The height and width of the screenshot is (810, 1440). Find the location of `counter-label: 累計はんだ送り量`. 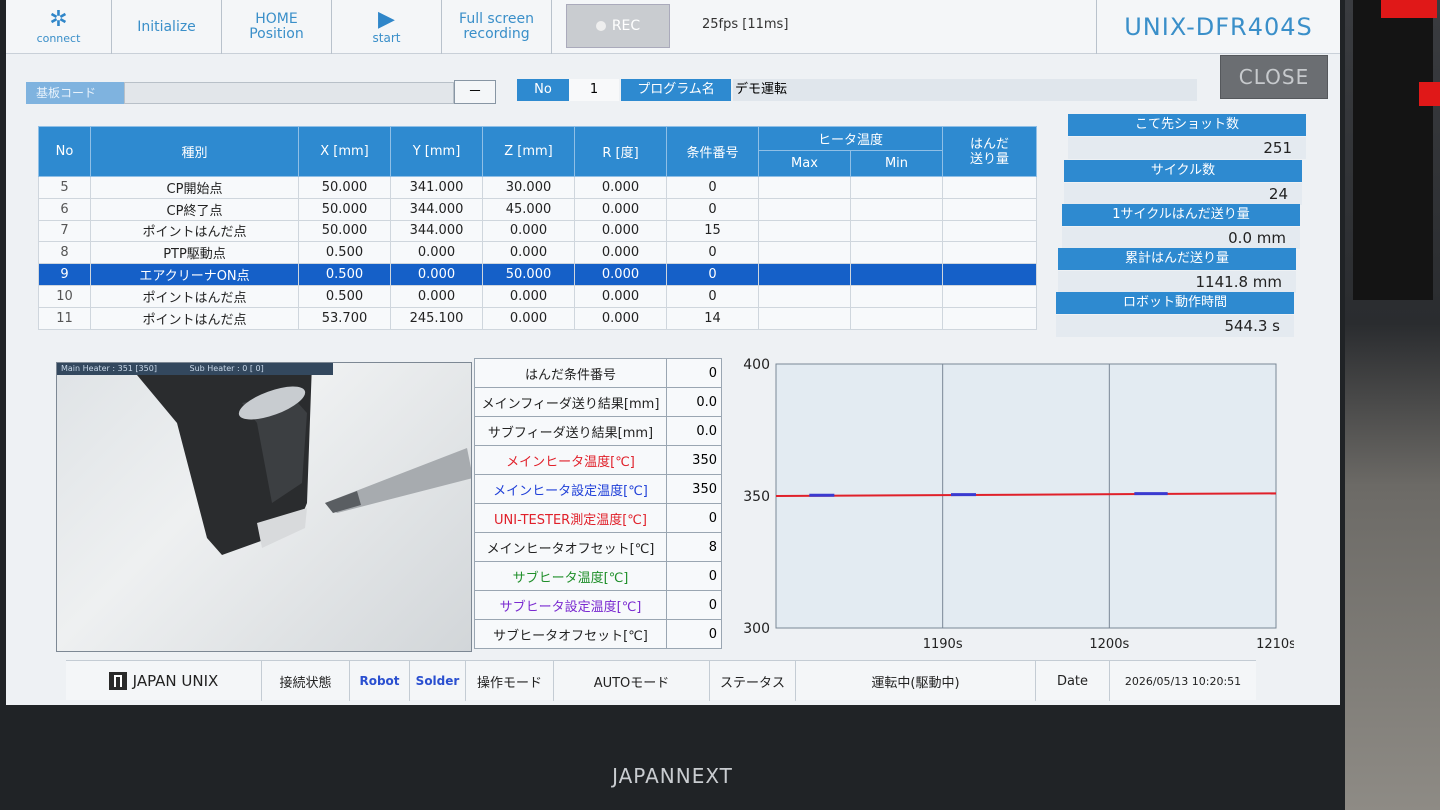

counter-label: 累計はんだ送り量 is located at coordinates (1177, 259).